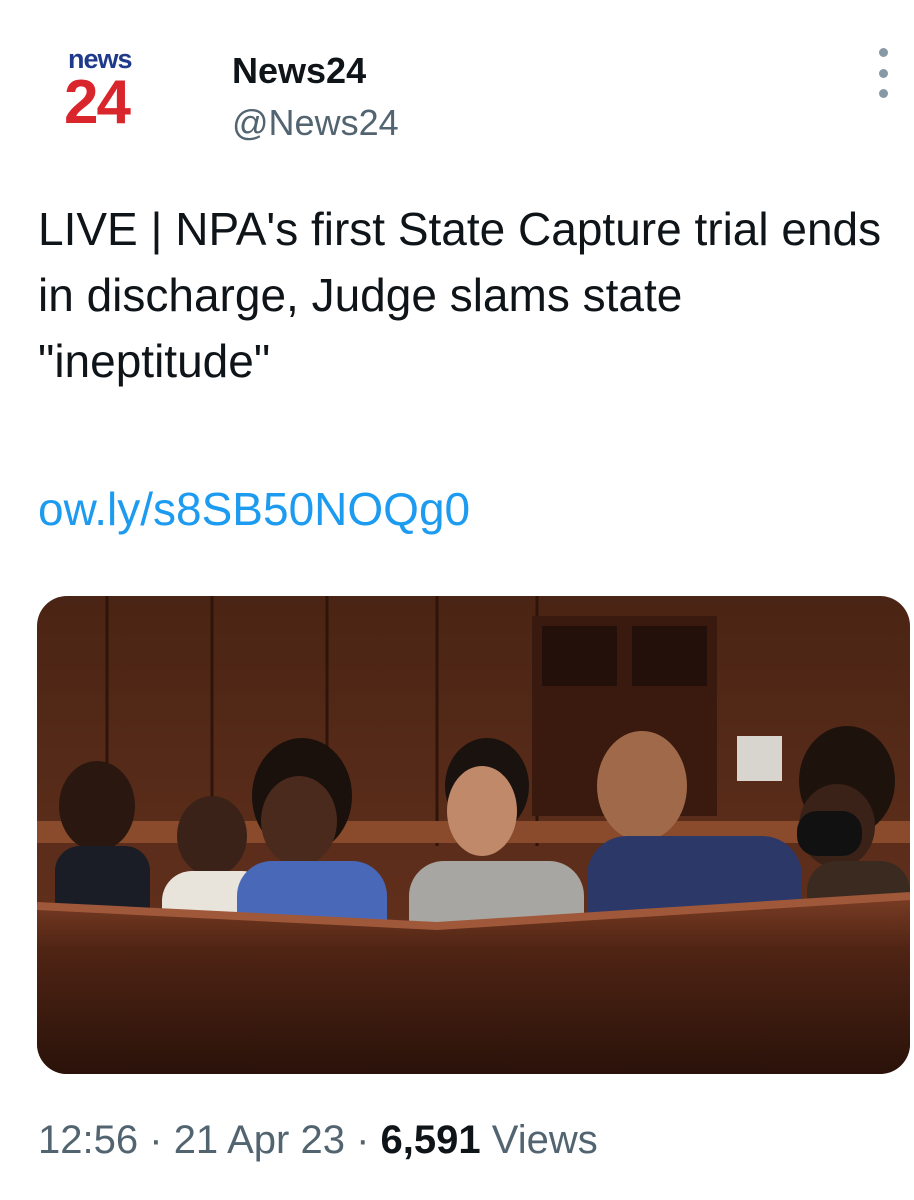  I want to click on views-count: 6,591, so click(431, 1140).